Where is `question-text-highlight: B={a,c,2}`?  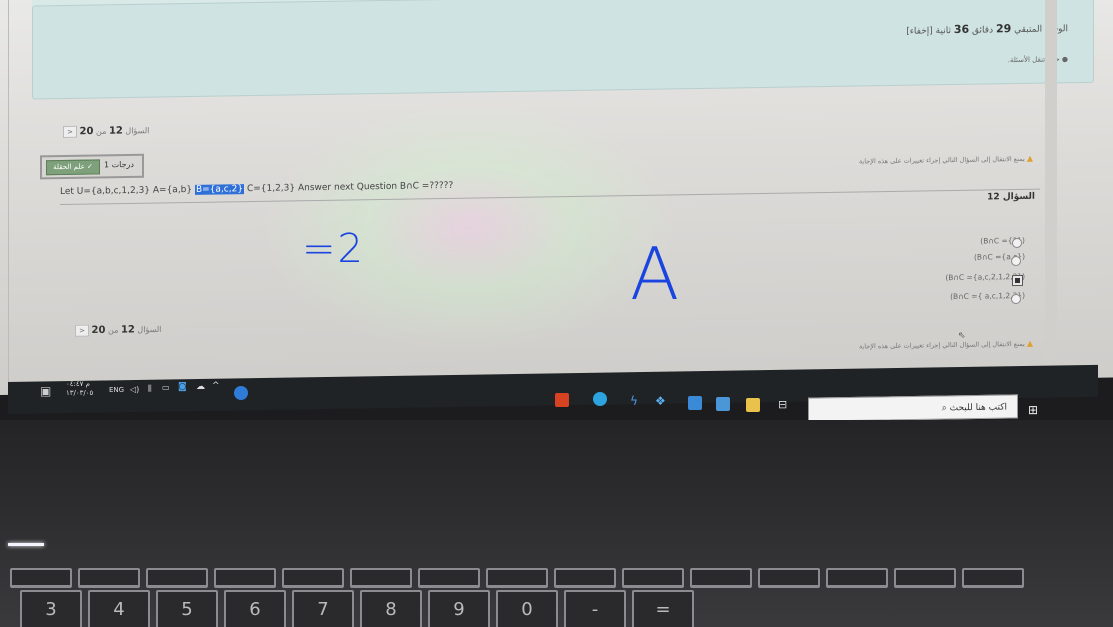 question-text-highlight: B={a,c,2} is located at coordinates (219, 189).